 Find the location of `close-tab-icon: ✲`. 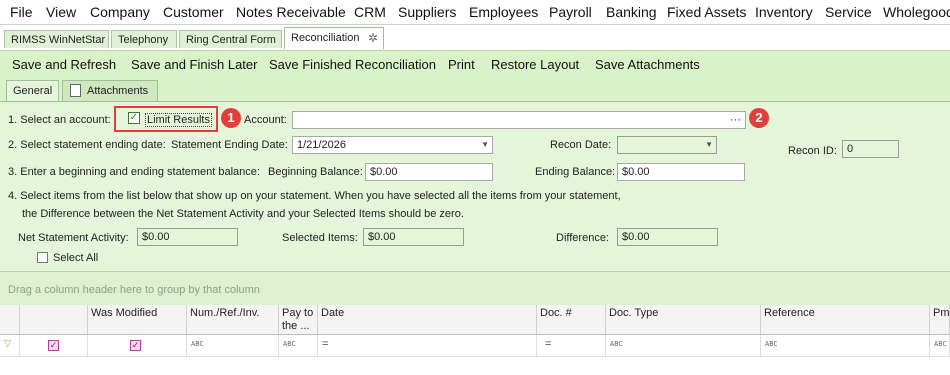

close-tab-icon: ✲ is located at coordinates (373, 38).